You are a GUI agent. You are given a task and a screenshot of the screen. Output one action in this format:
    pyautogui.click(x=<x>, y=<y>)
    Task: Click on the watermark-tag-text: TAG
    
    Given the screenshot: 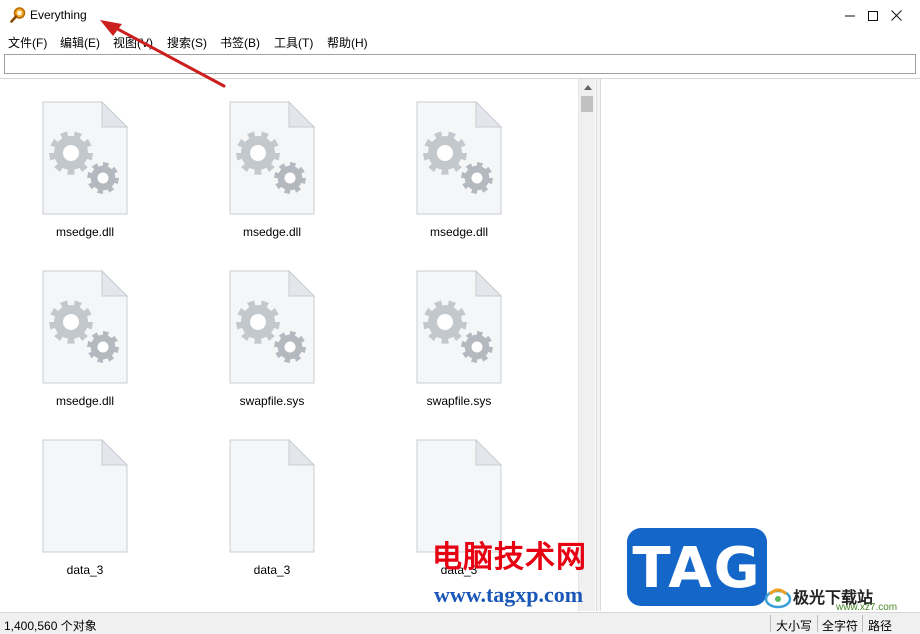 What is the action you would take?
    pyautogui.click(x=697, y=568)
    